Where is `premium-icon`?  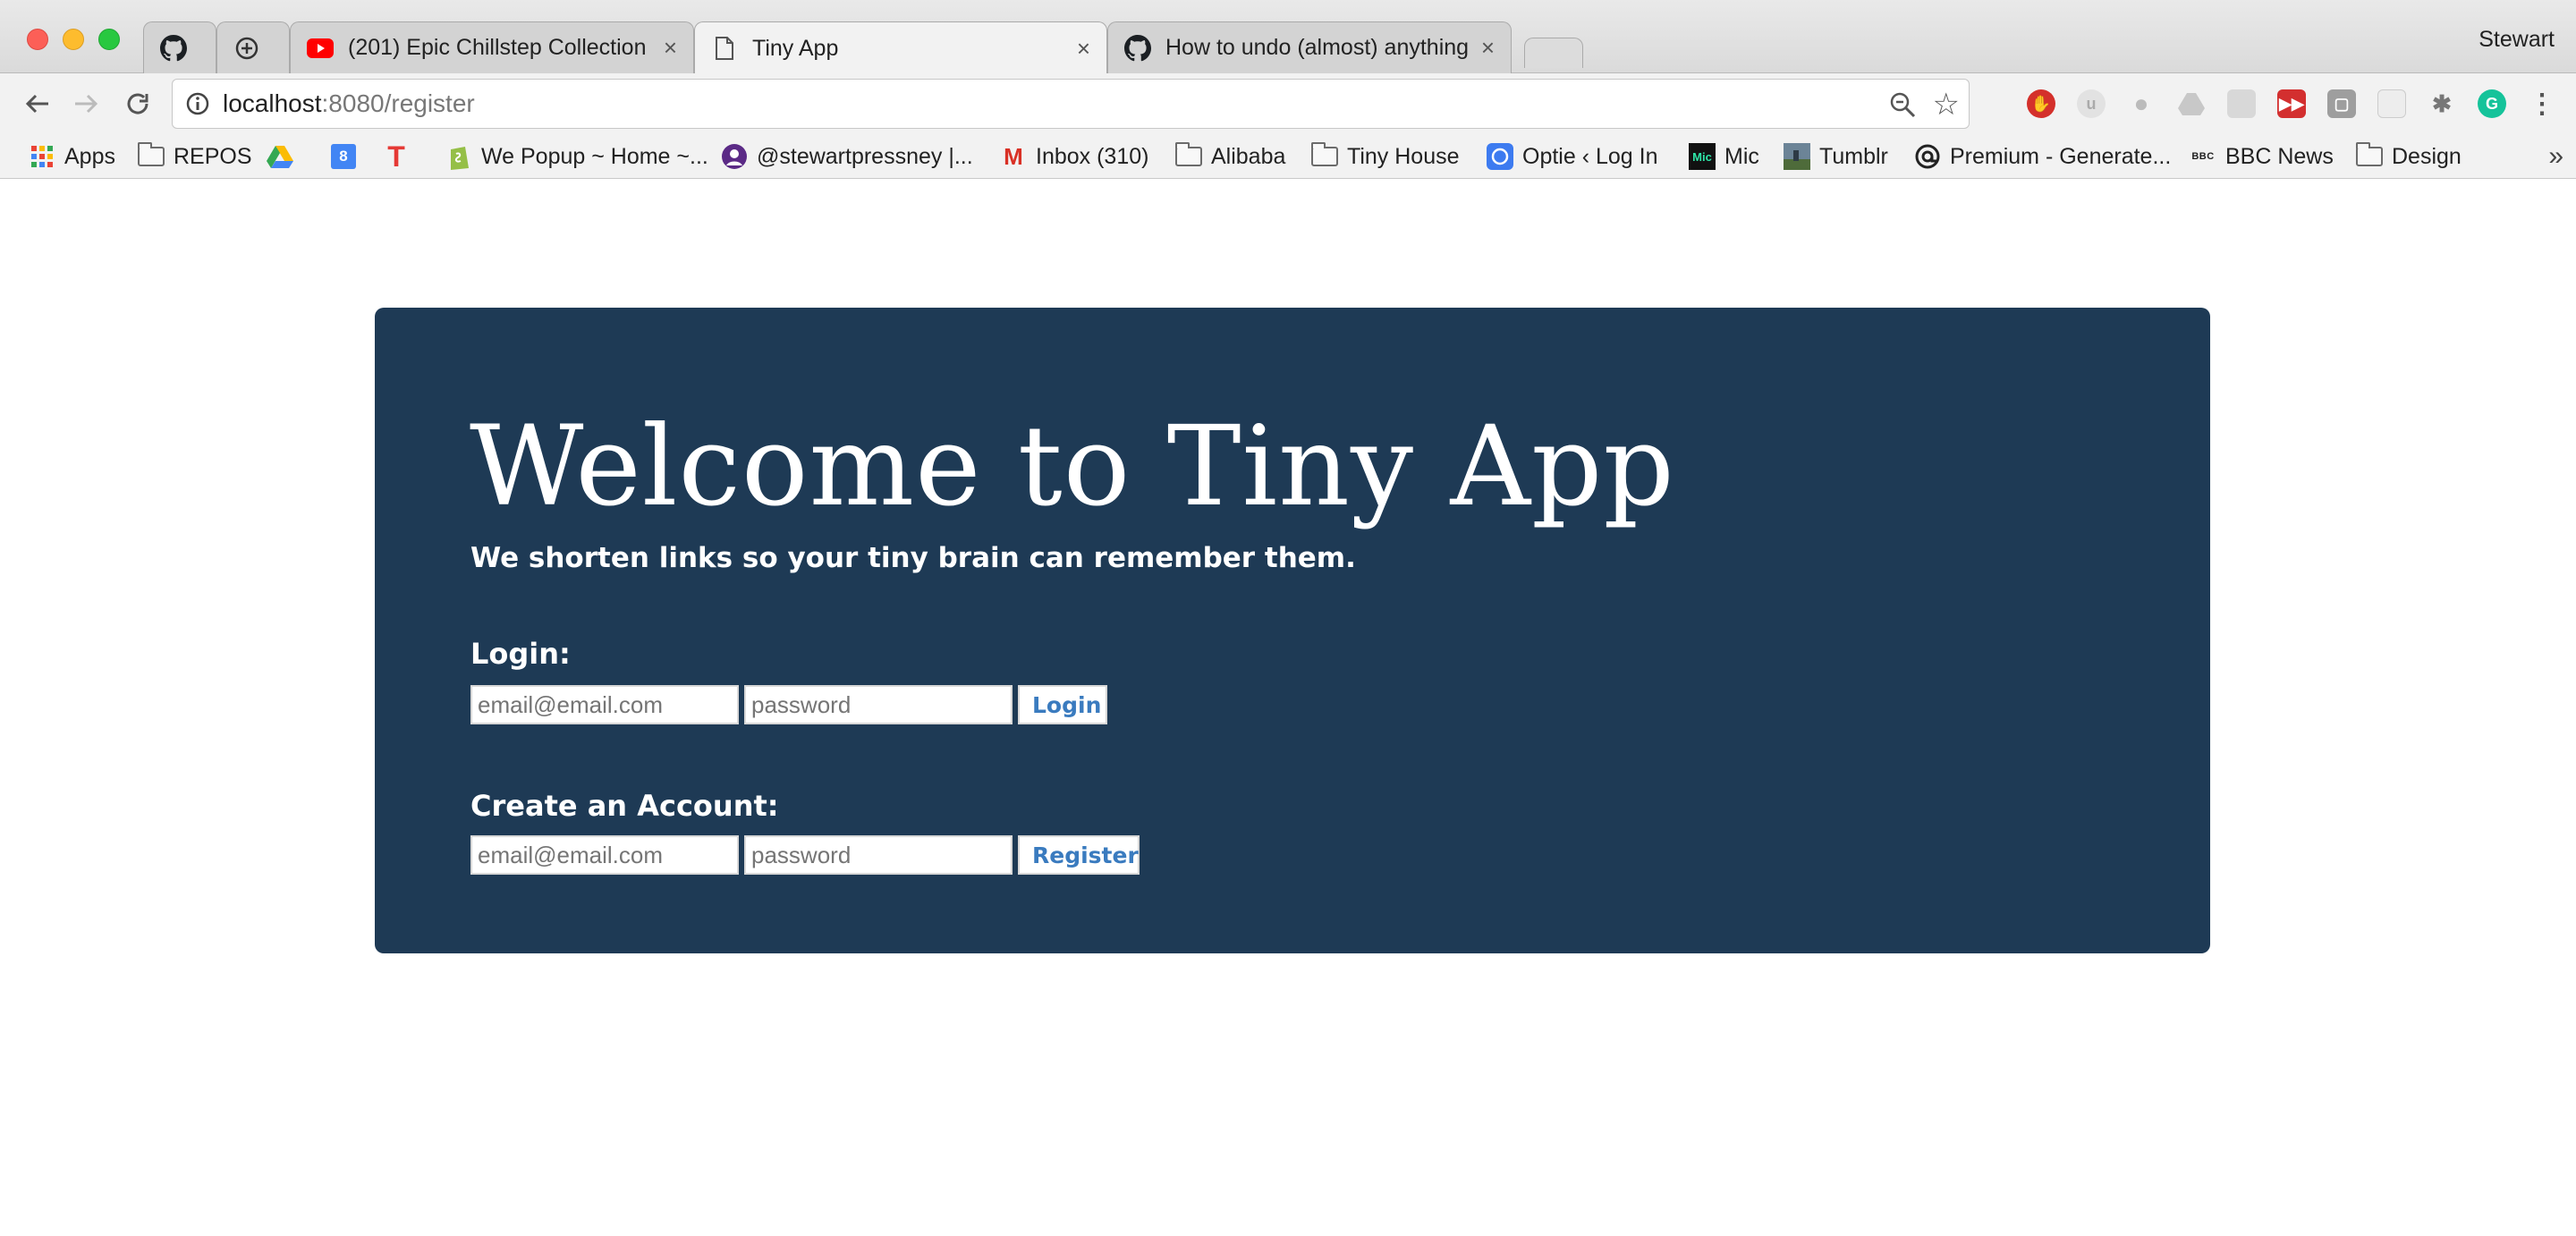 premium-icon is located at coordinates (1927, 157).